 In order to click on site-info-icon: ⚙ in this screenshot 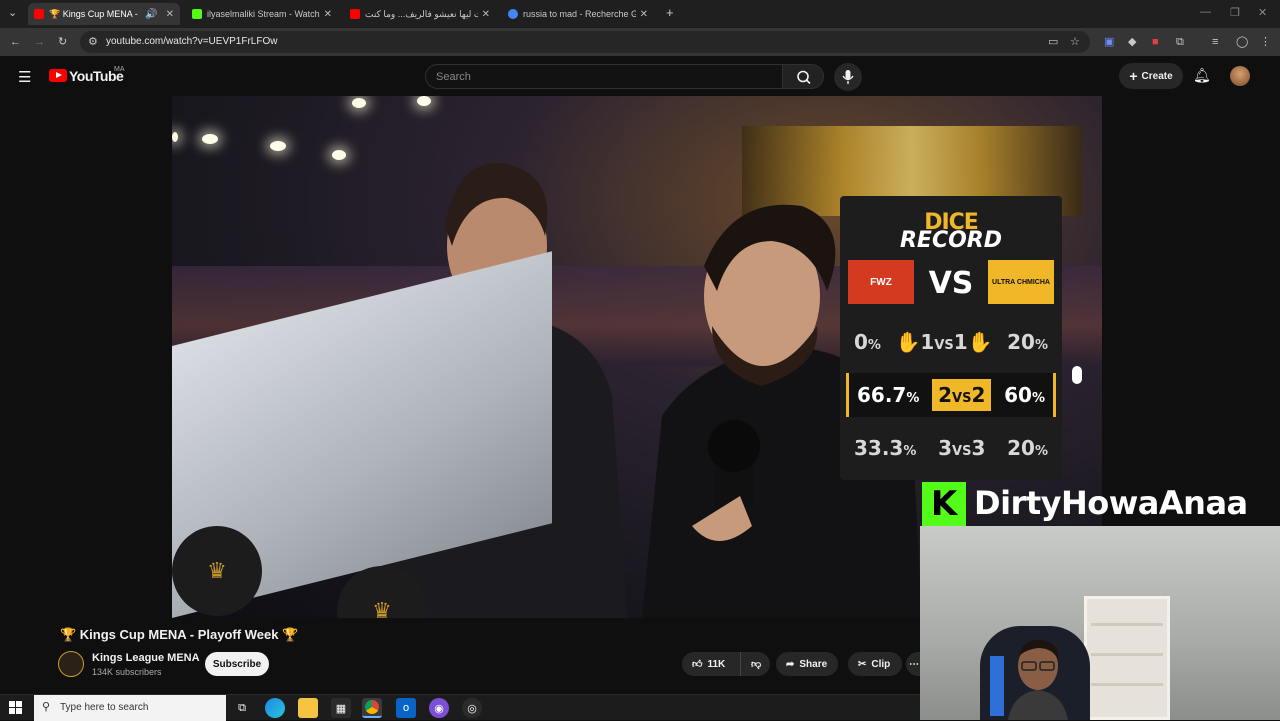, I will do `click(93, 42)`.